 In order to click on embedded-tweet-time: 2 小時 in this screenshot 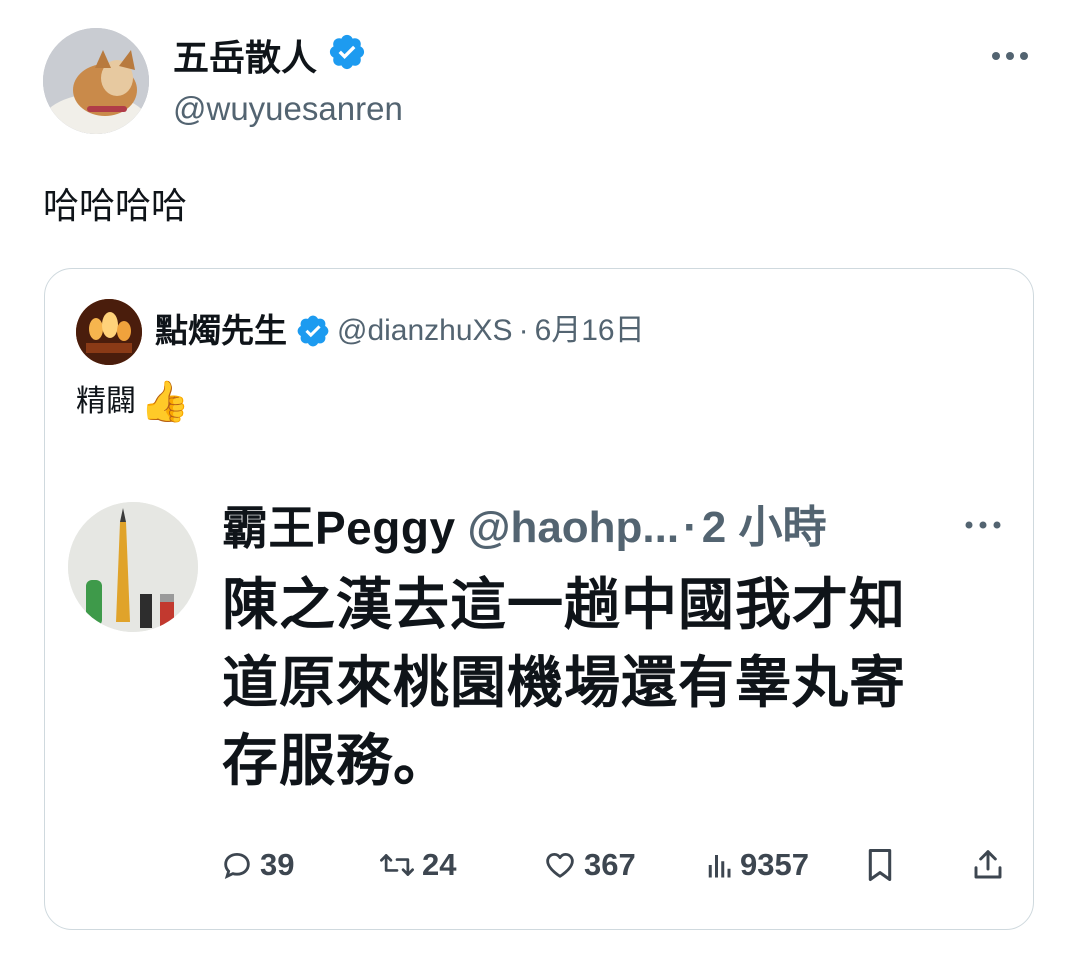, I will do `click(764, 527)`.